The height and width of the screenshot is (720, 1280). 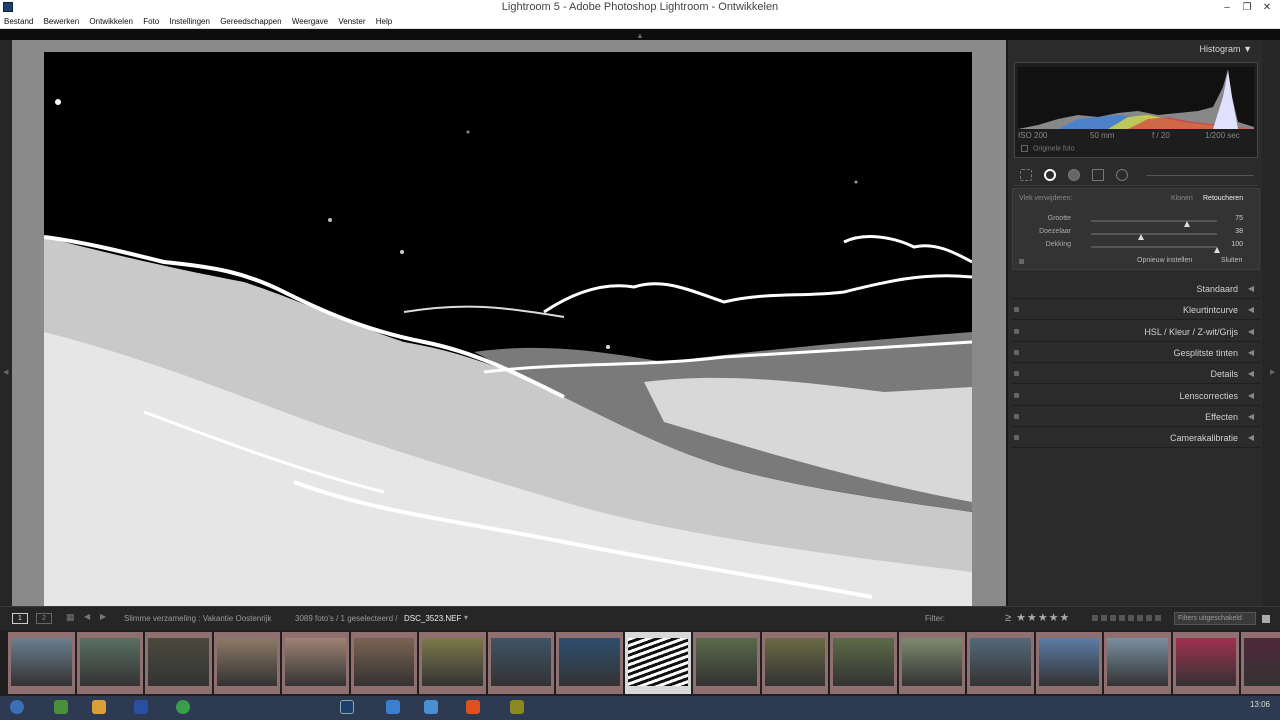 I want to click on spot-removal-tool-icon, so click(x=1050, y=175).